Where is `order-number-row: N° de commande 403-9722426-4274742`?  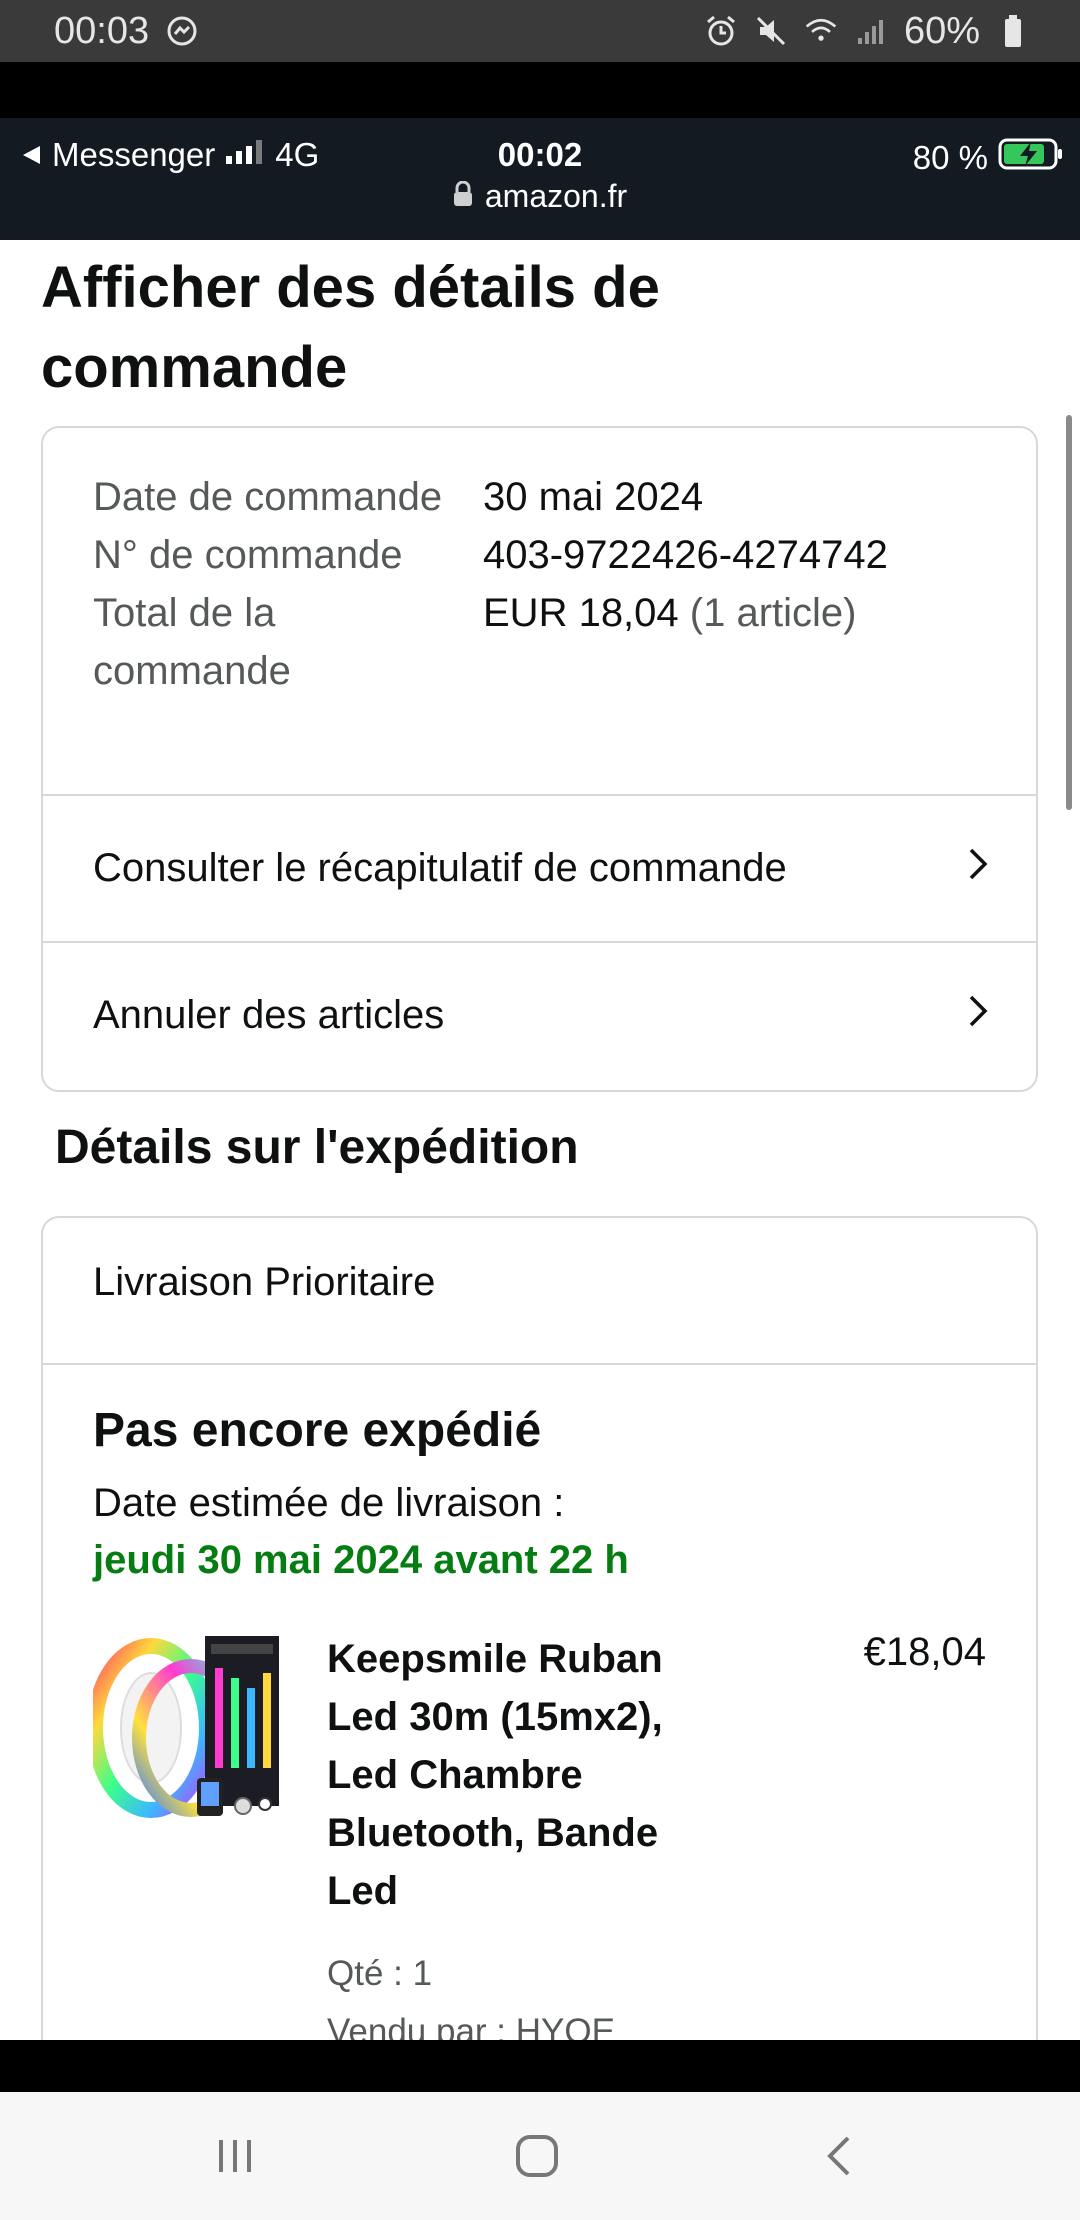 order-number-row: N° de commande 403-9722426-4274742 is located at coordinates (543, 555).